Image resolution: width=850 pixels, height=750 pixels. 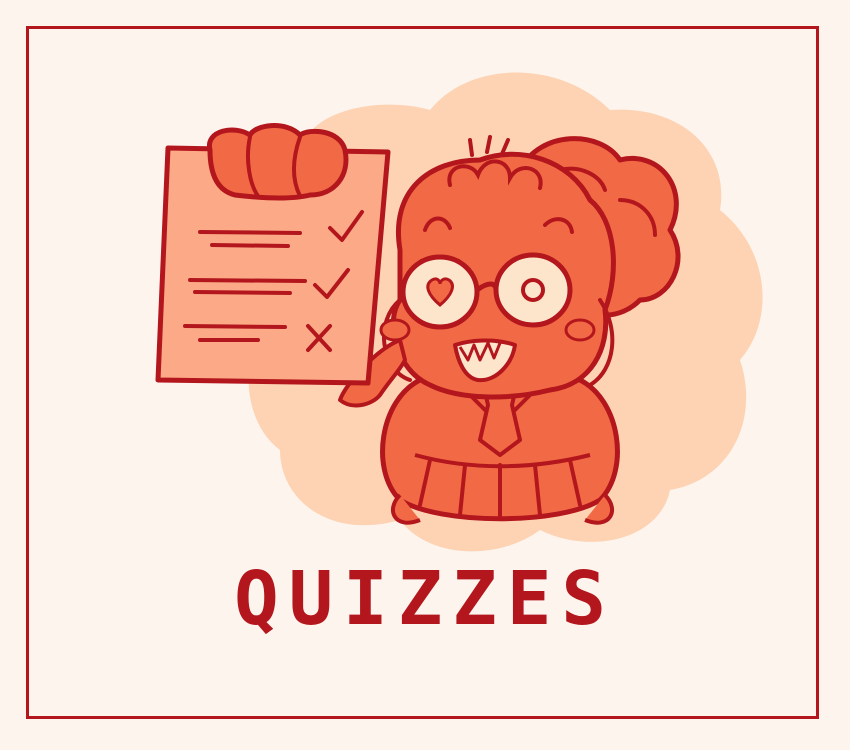 What do you see at coordinates (500, 423) in the screenshot?
I see `tie` at bounding box center [500, 423].